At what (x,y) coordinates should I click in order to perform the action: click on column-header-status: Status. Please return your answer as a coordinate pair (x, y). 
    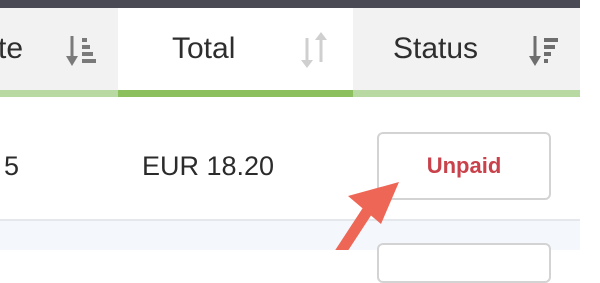
    Looking at the image, I should click on (466, 49).